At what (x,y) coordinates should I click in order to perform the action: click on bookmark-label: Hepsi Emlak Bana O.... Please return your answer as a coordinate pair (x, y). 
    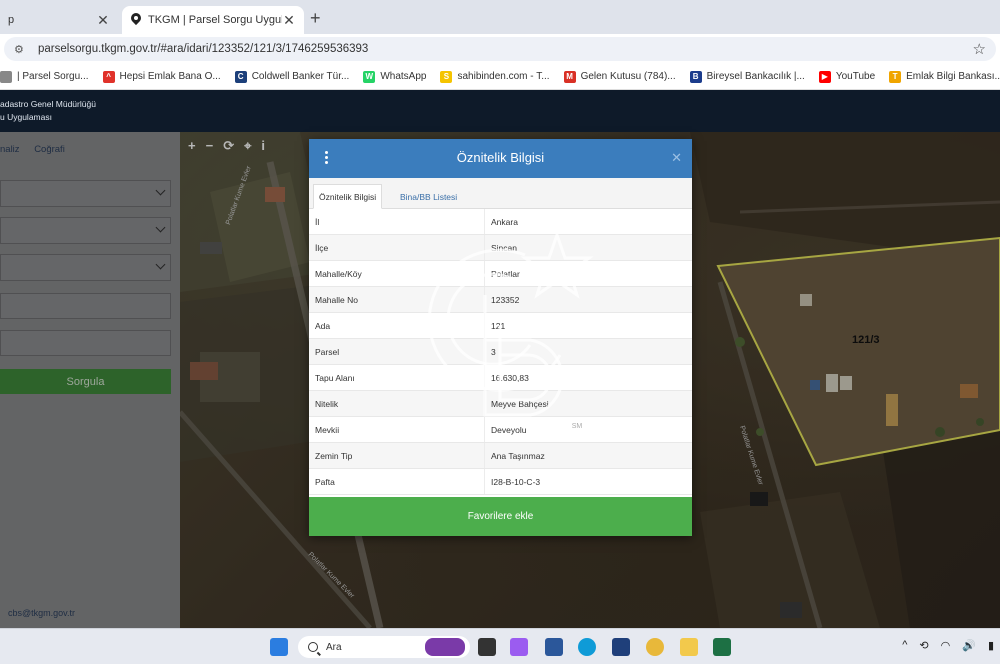
    Looking at the image, I should click on (170, 76).